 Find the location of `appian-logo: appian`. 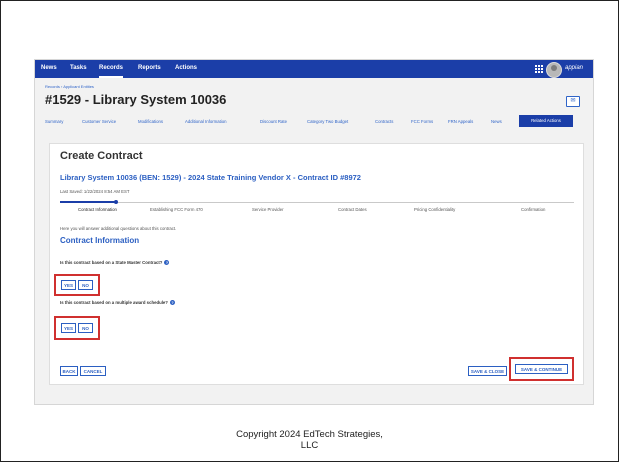

appian-logo: appian is located at coordinates (574, 68).